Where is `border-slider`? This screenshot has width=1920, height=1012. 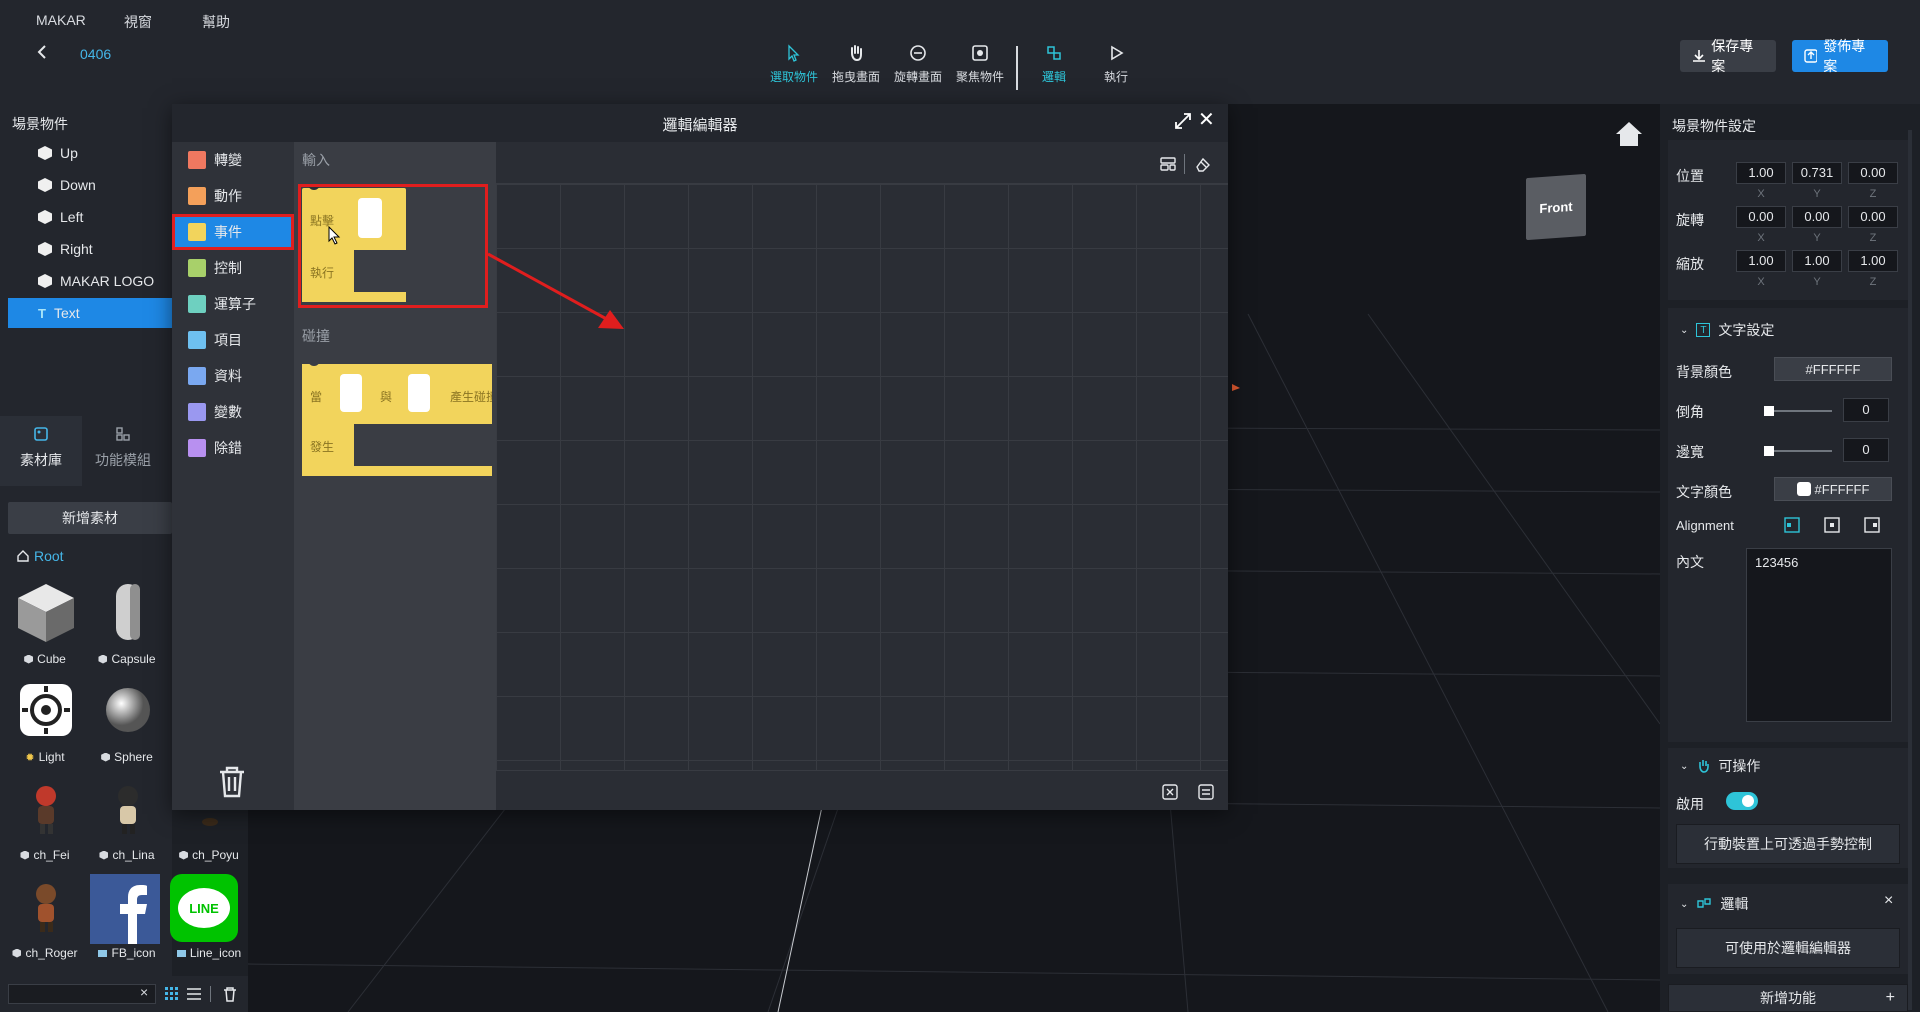
border-slider is located at coordinates (1800, 451).